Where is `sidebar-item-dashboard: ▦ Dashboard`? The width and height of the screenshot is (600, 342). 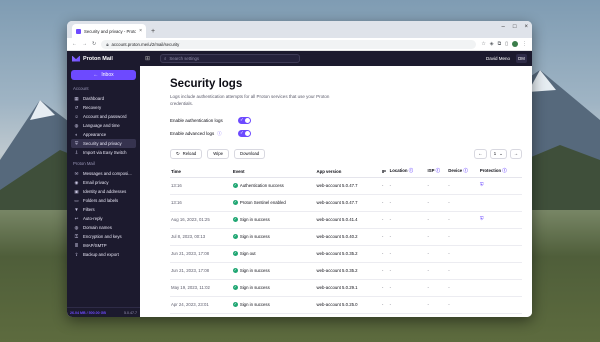
sidebar-item-dashboard: ▦ Dashboard is located at coordinates (103, 98).